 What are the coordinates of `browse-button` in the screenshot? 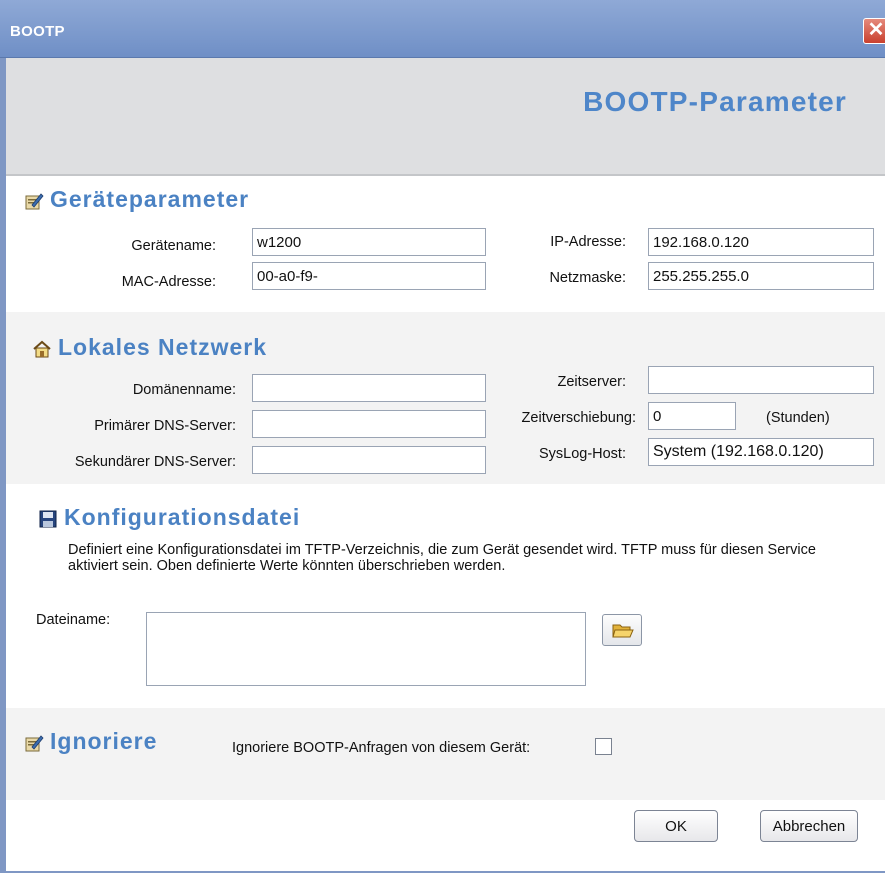 It's located at (622, 630).